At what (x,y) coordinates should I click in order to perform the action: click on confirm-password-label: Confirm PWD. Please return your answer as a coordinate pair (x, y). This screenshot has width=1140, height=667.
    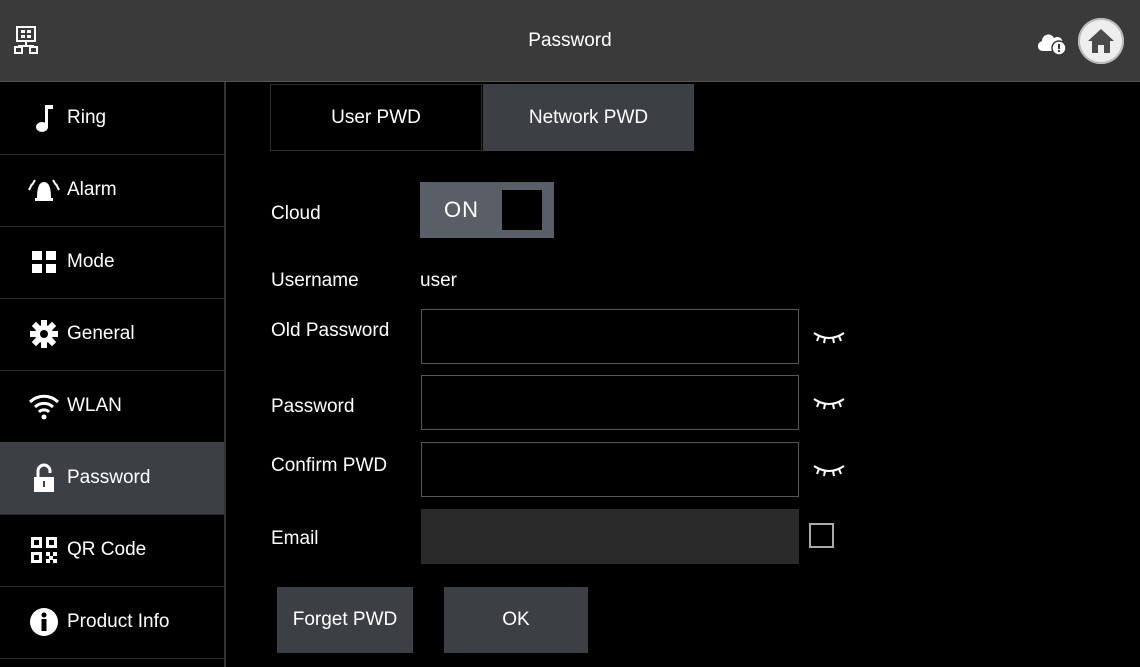
    Looking at the image, I should click on (329, 465).